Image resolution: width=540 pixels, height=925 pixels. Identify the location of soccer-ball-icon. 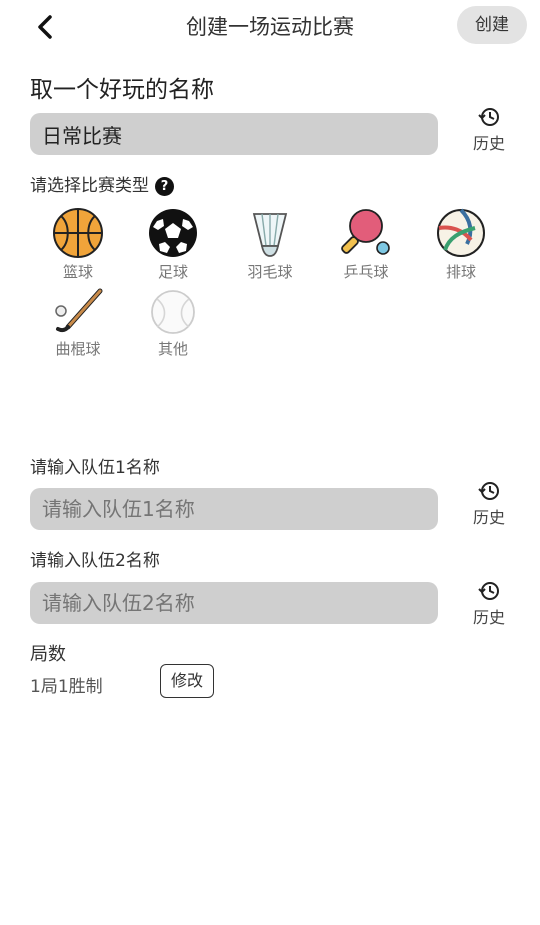
(173, 233).